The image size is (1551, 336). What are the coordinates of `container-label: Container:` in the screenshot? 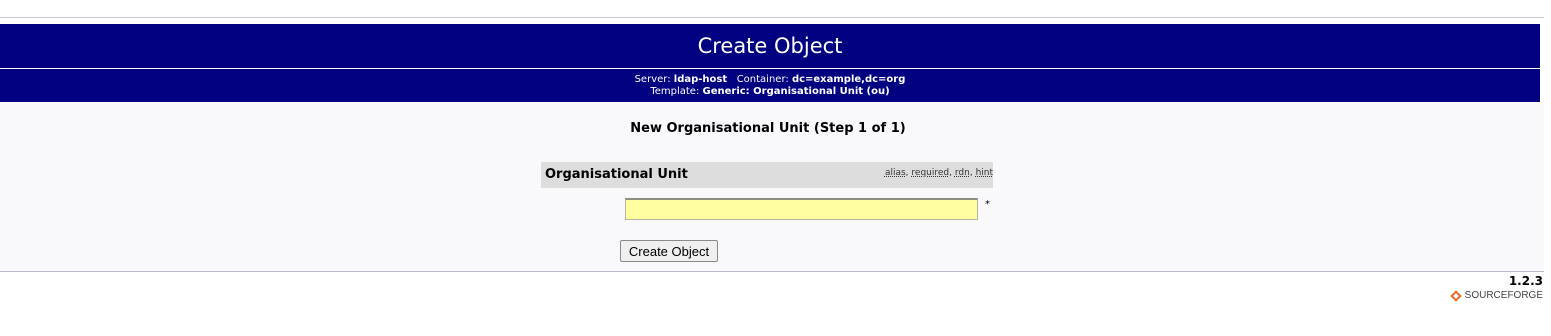 It's located at (762, 79).